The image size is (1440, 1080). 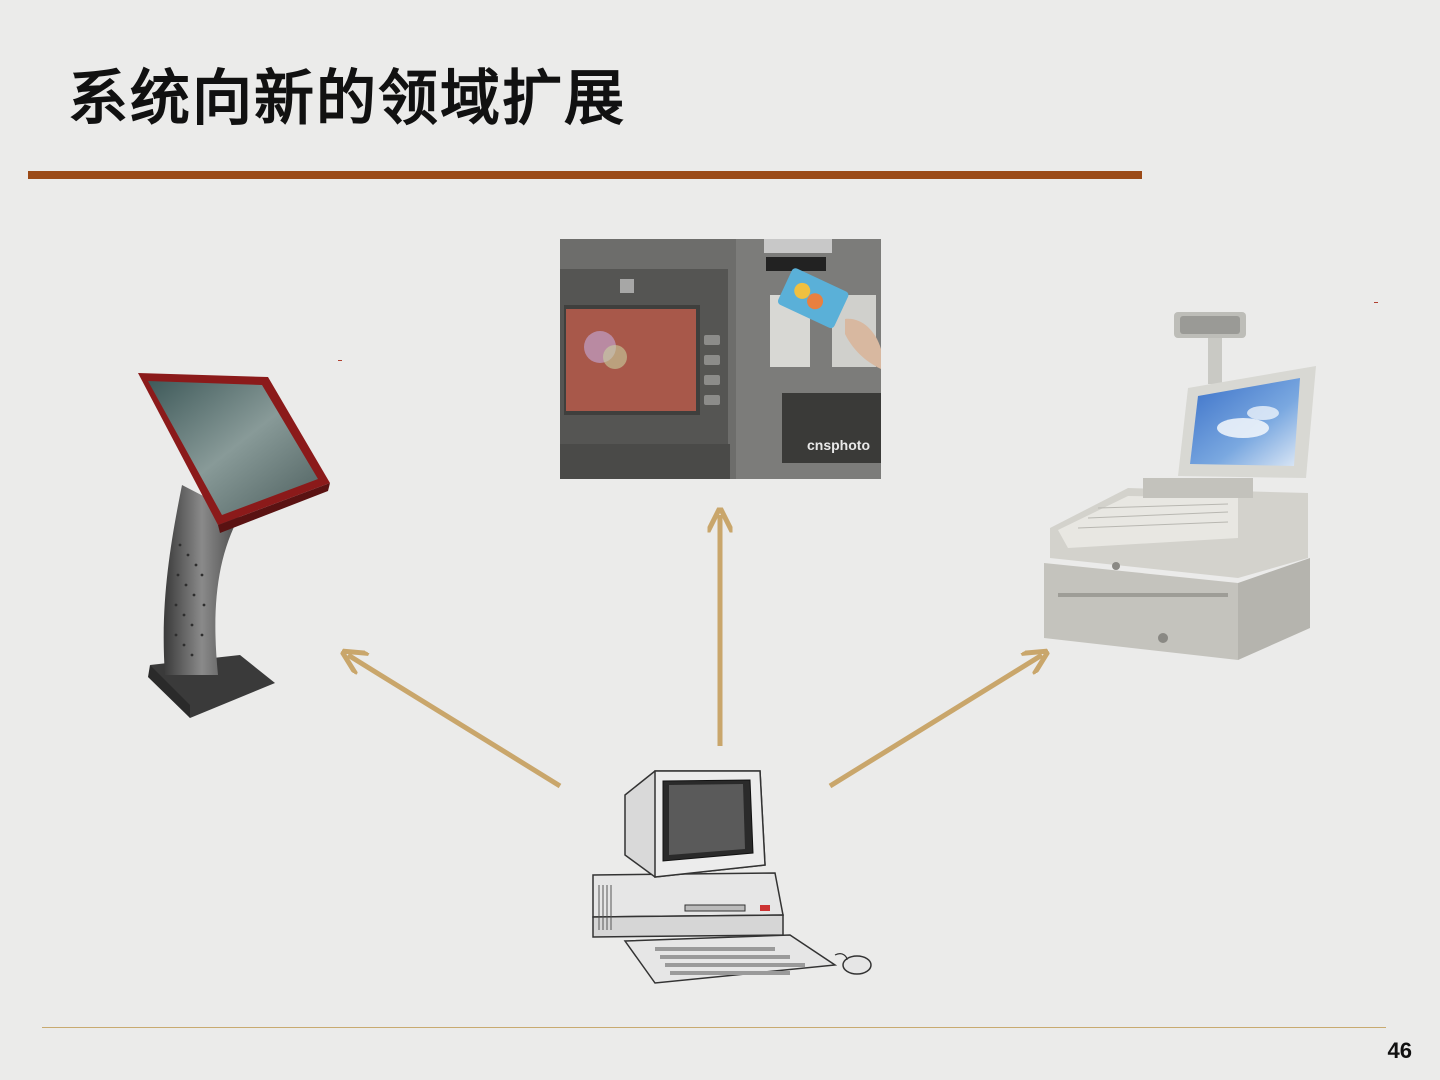 I want to click on title-divider, so click(x=585, y=175).